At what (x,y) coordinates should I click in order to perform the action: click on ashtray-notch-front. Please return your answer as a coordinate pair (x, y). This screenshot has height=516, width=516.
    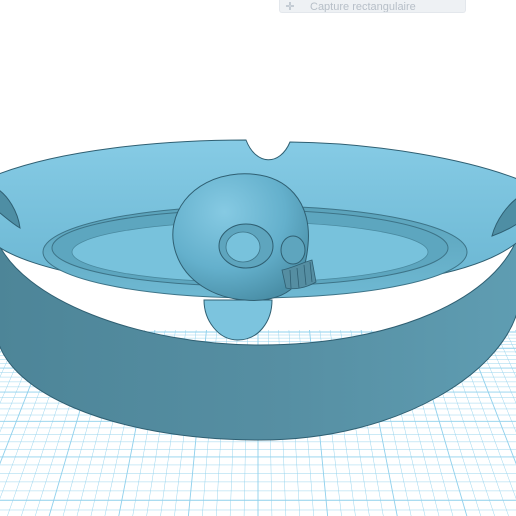
    Looking at the image, I should click on (238, 320).